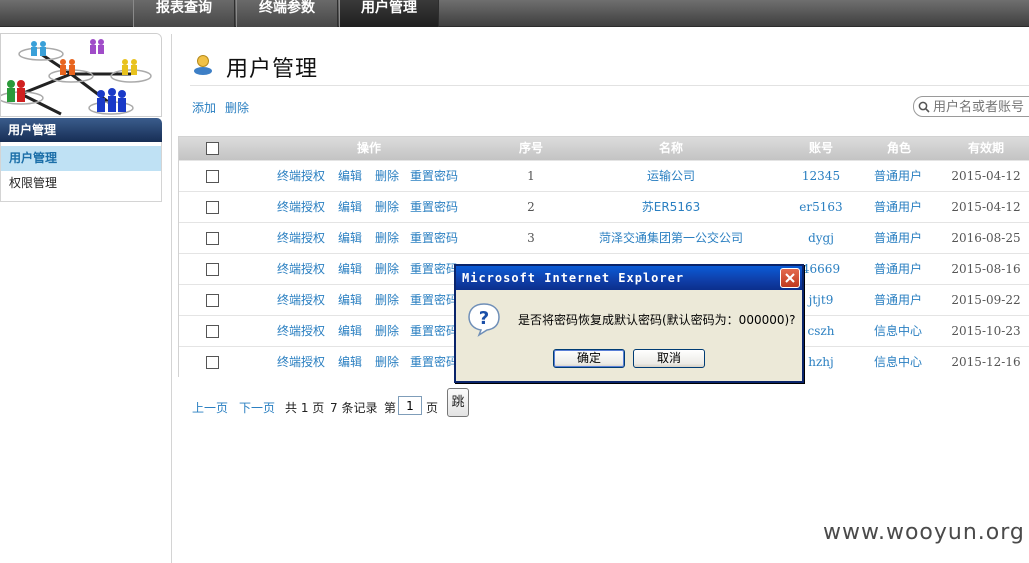 The height and width of the screenshot is (563, 1029). Describe the element at coordinates (821, 238) in the screenshot. I see `row-account-link: dygj` at that location.